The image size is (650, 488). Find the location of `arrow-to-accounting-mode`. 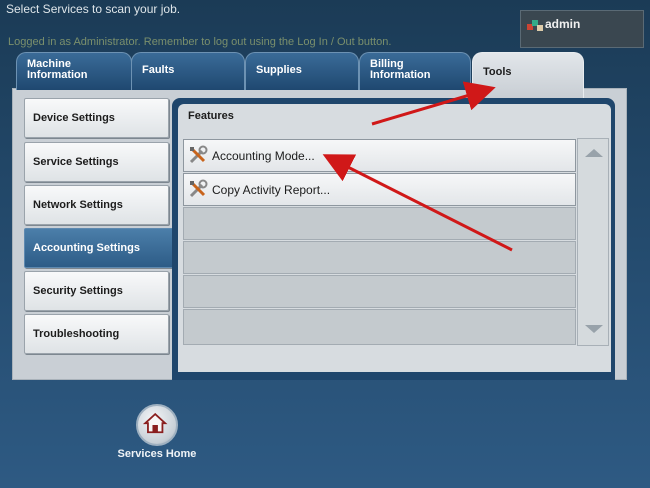

arrow-to-accounting-mode is located at coordinates (417, 203).